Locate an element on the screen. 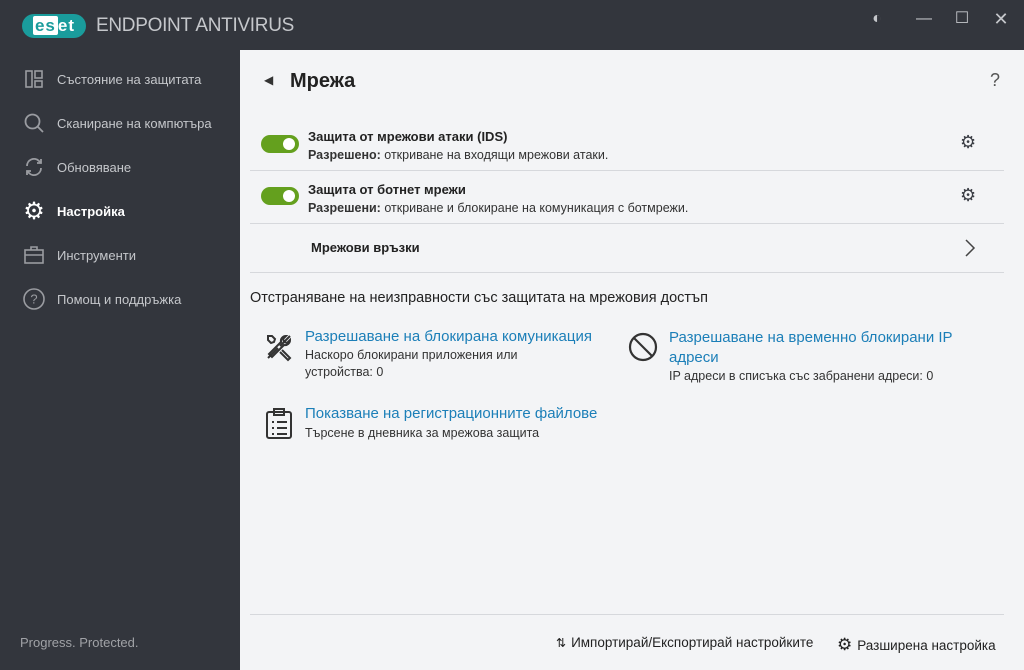  ids-toggle is located at coordinates (280, 144).